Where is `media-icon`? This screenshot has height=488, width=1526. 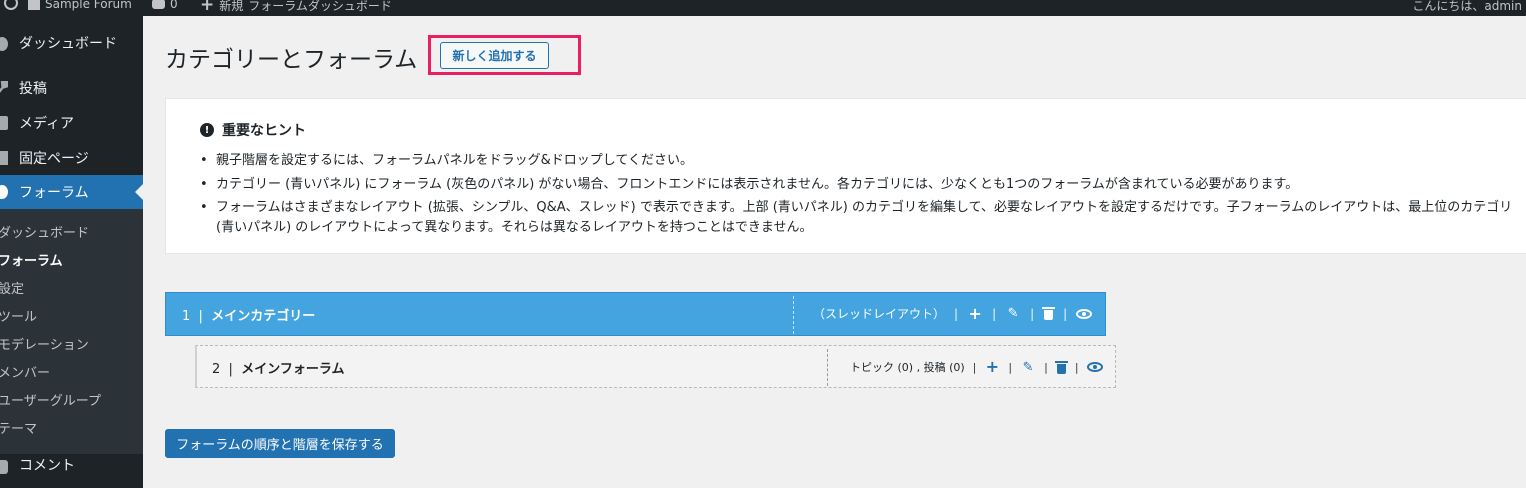
media-icon is located at coordinates (4, 123).